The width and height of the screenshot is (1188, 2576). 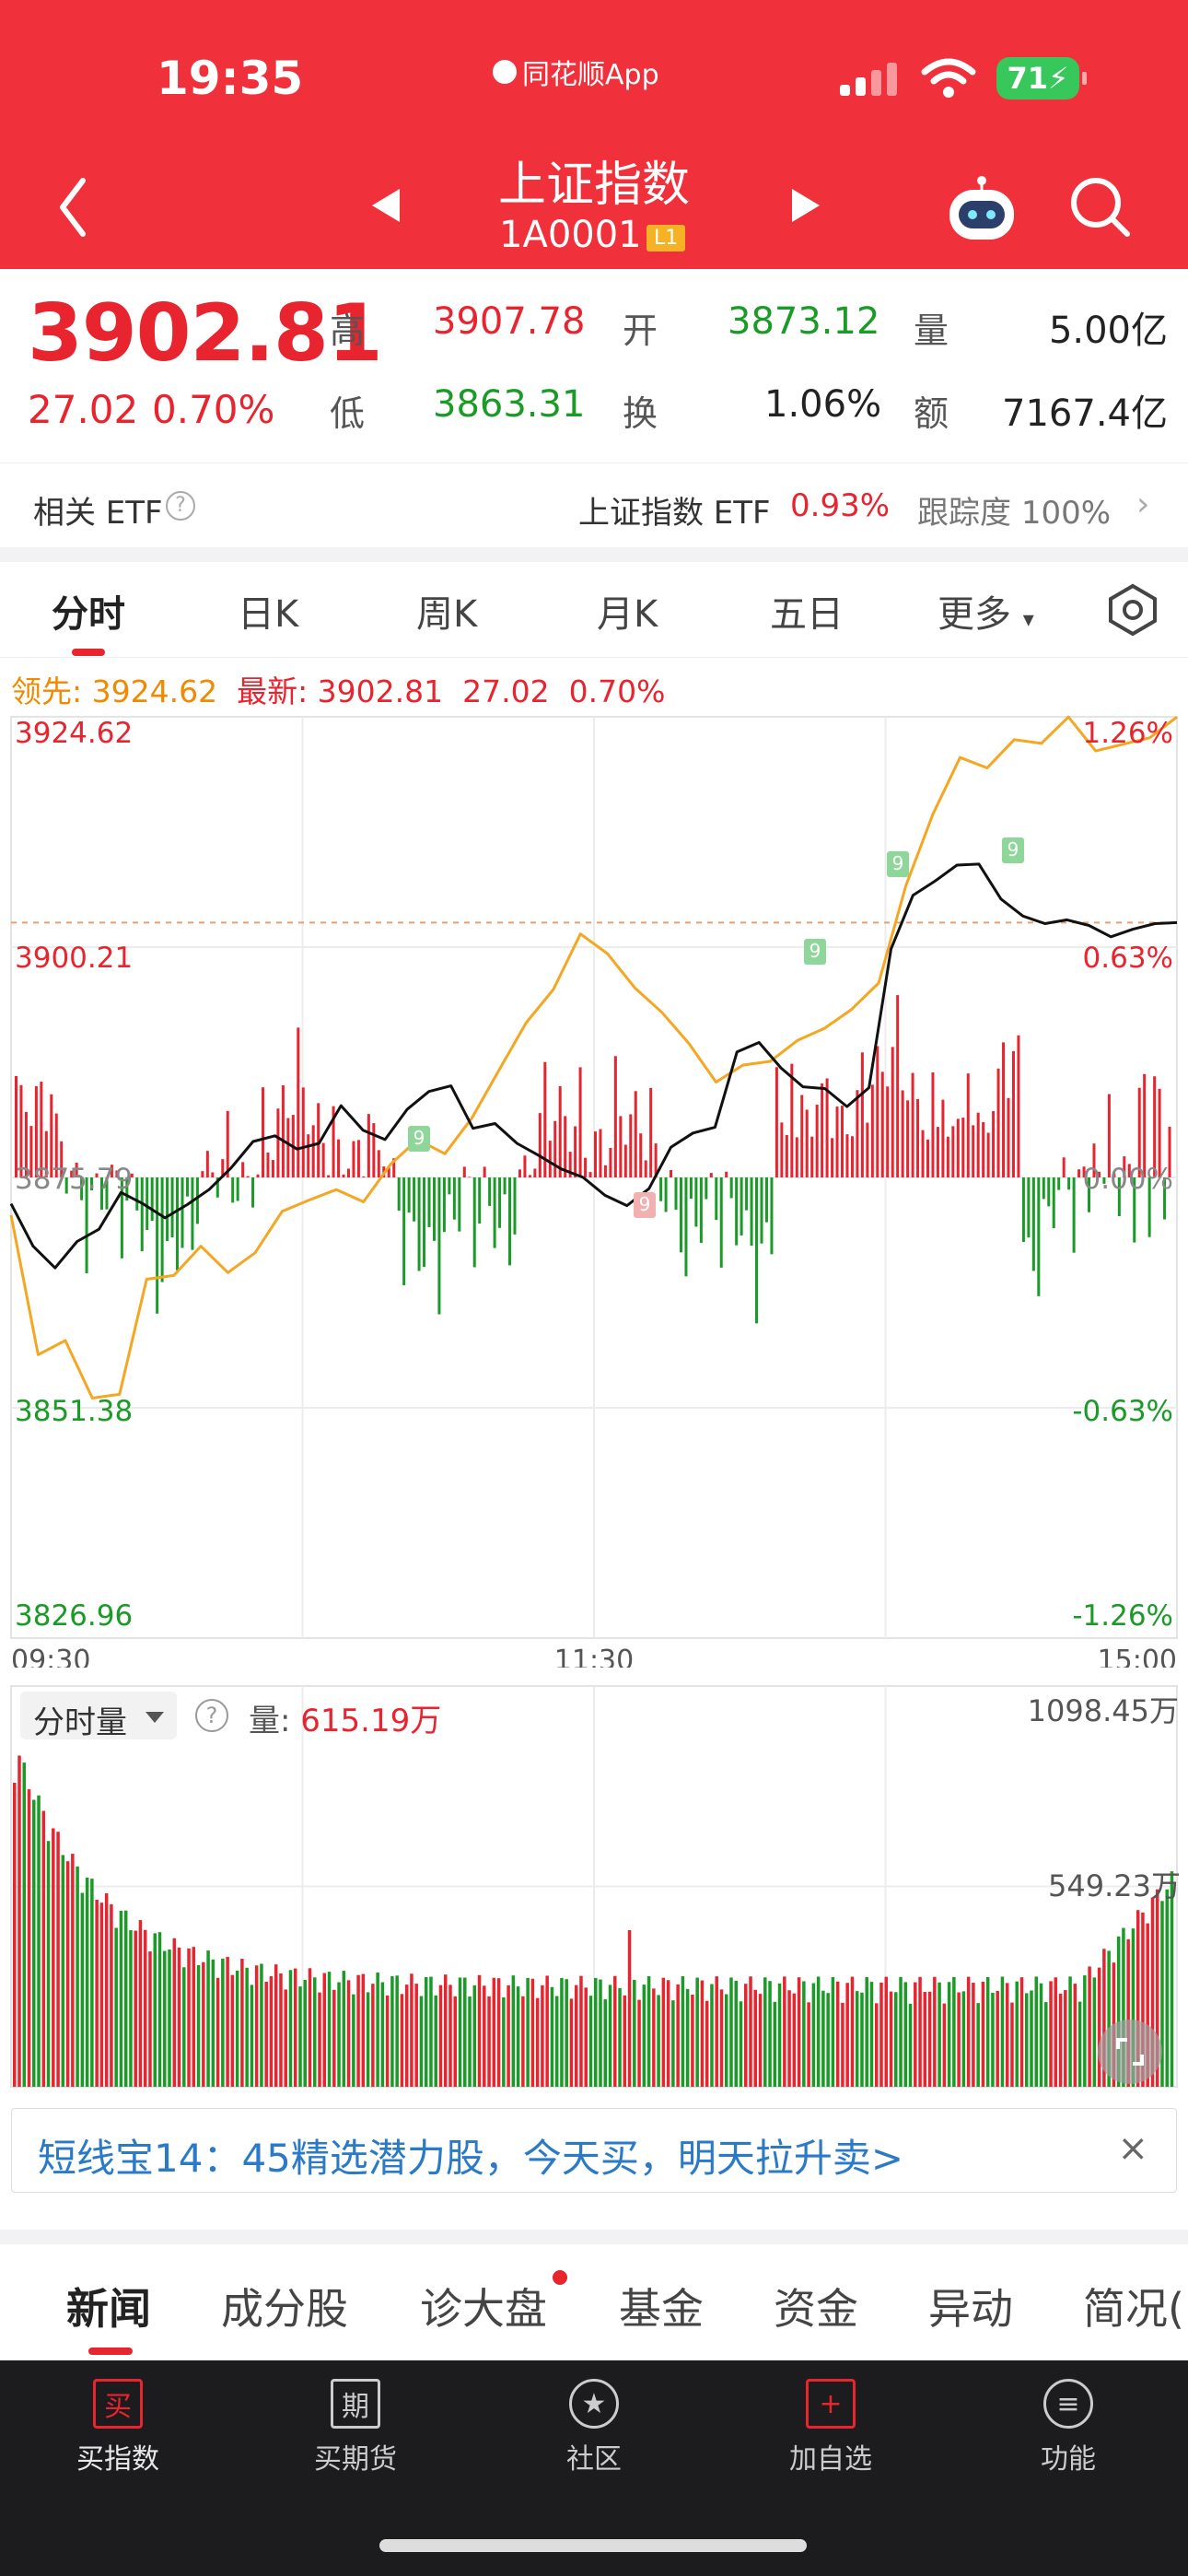 What do you see at coordinates (88, 611) in the screenshot?
I see `tab-intraday: 分时` at bounding box center [88, 611].